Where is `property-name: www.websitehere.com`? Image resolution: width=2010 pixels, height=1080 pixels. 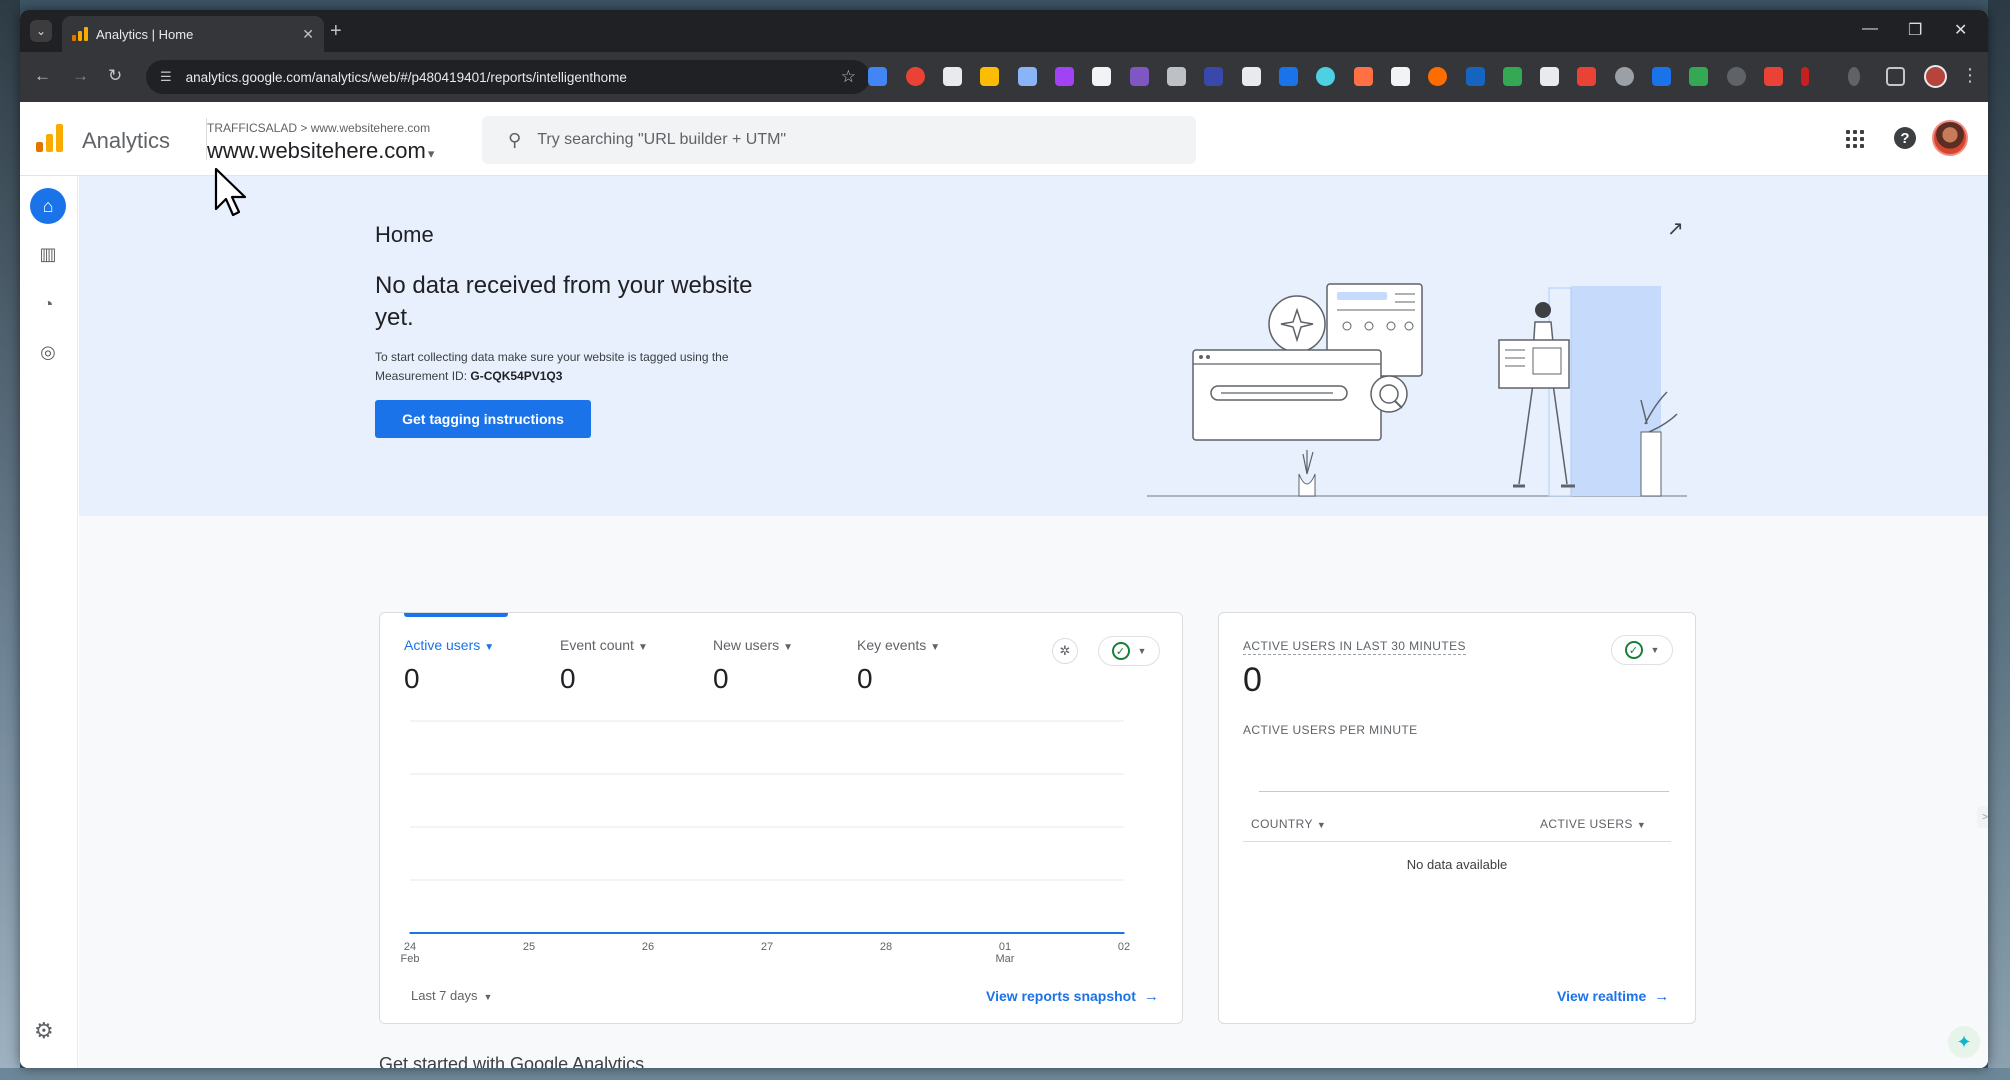
property-name: www.websitehere.com is located at coordinates (316, 150).